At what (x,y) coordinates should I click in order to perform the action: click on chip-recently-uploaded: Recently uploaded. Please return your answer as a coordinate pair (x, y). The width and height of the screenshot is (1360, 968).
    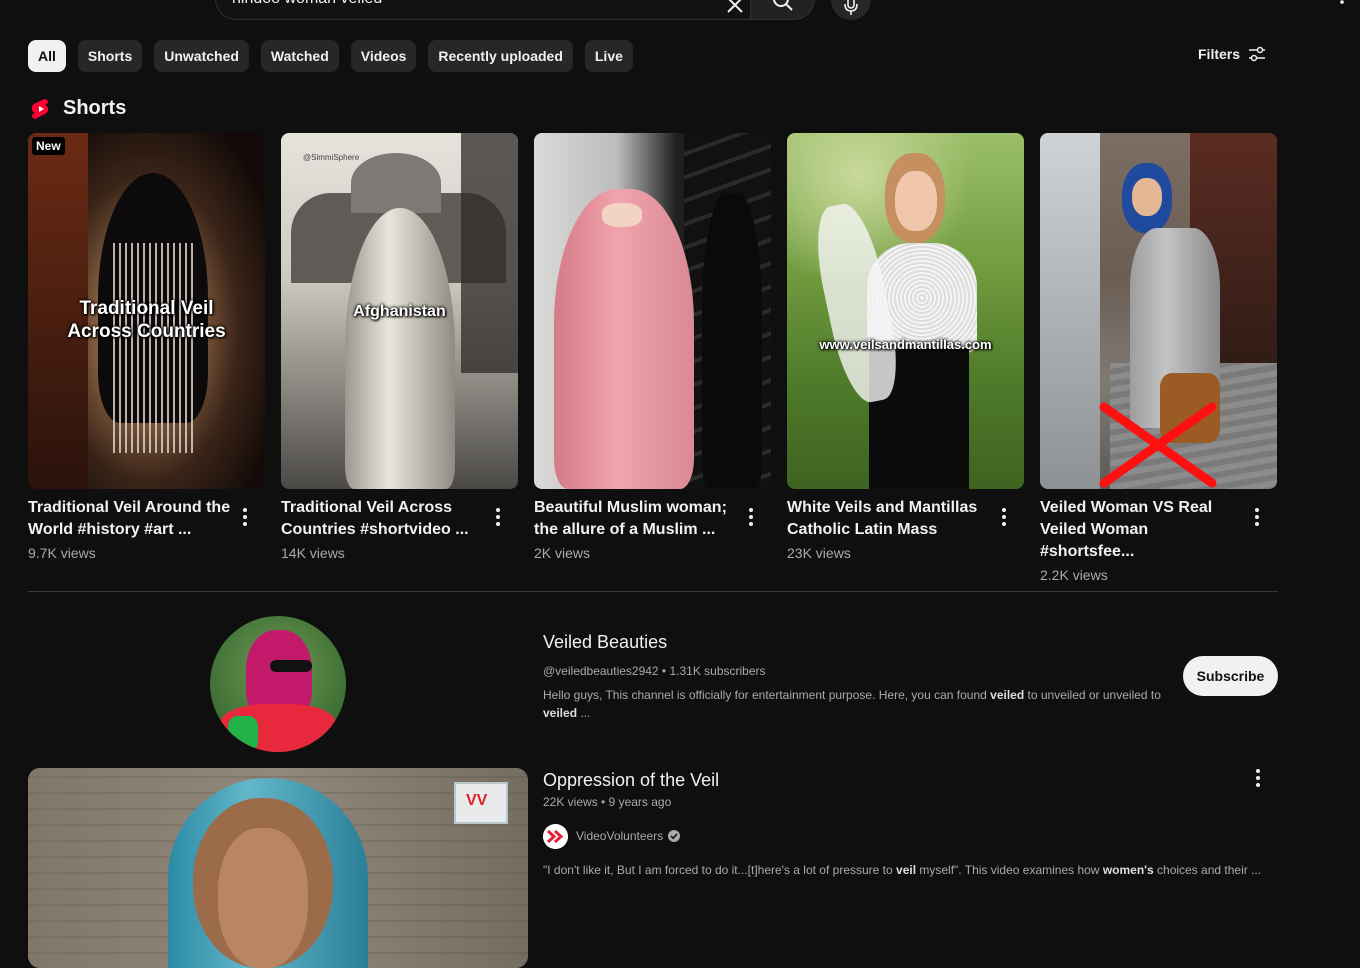
    Looking at the image, I should click on (500, 56).